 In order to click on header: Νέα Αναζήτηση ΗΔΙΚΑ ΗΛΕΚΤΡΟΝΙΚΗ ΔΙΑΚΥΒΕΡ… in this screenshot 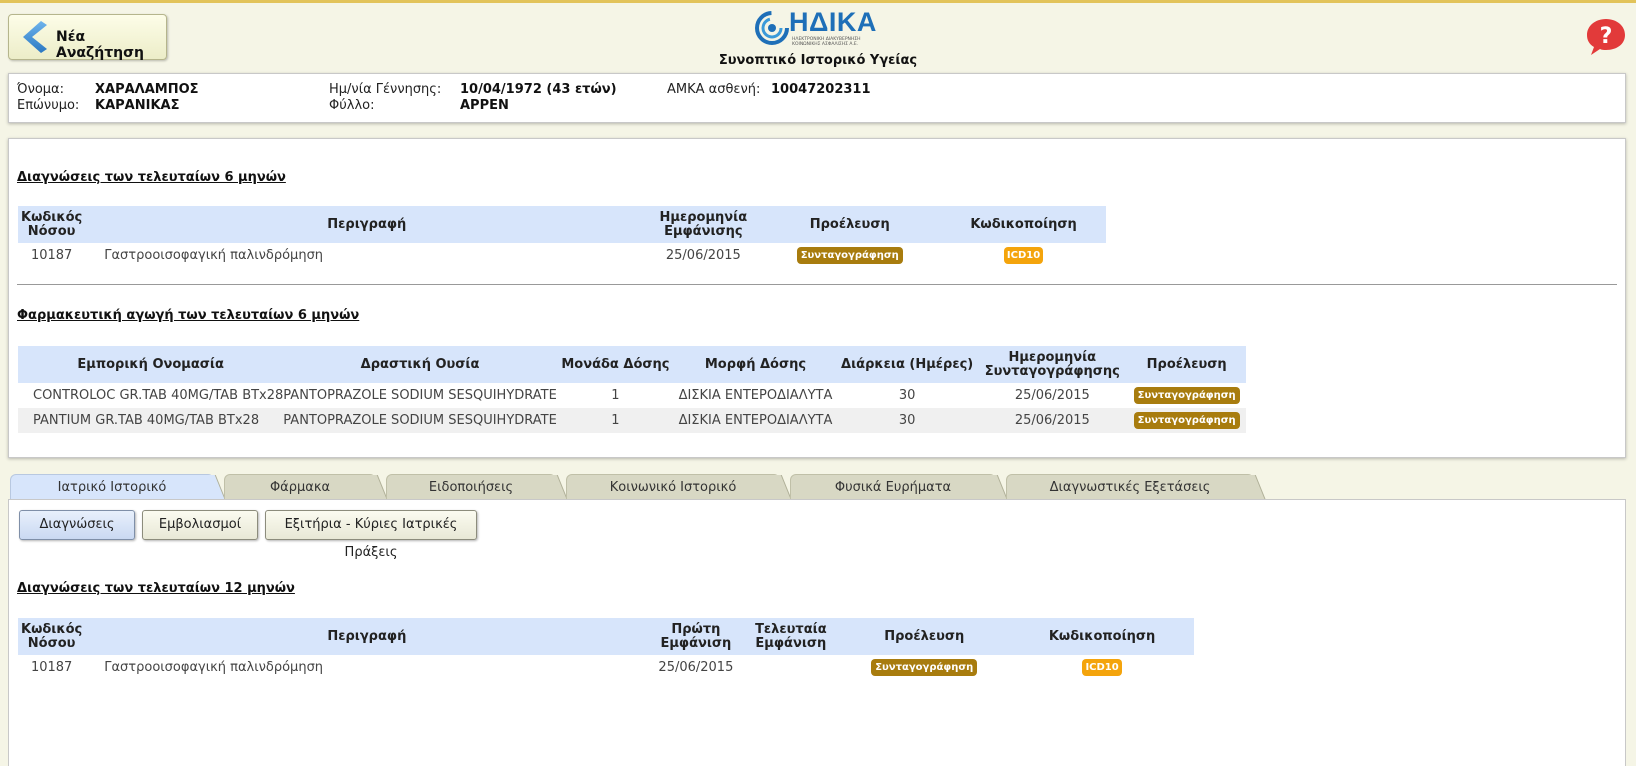, I will do `click(818, 36)`.